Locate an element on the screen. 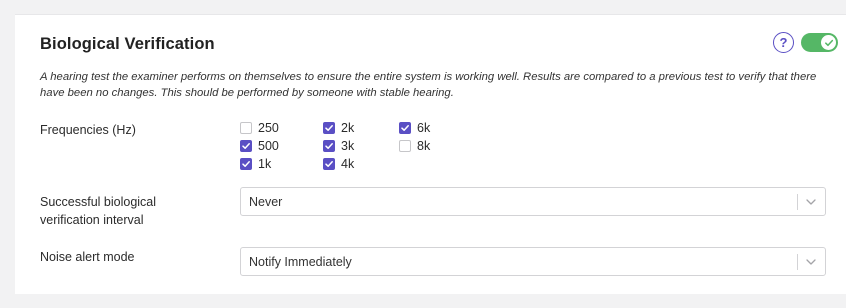 Image resolution: width=846 pixels, height=308 pixels. frequency-option-6k: 6k is located at coordinates (414, 128).